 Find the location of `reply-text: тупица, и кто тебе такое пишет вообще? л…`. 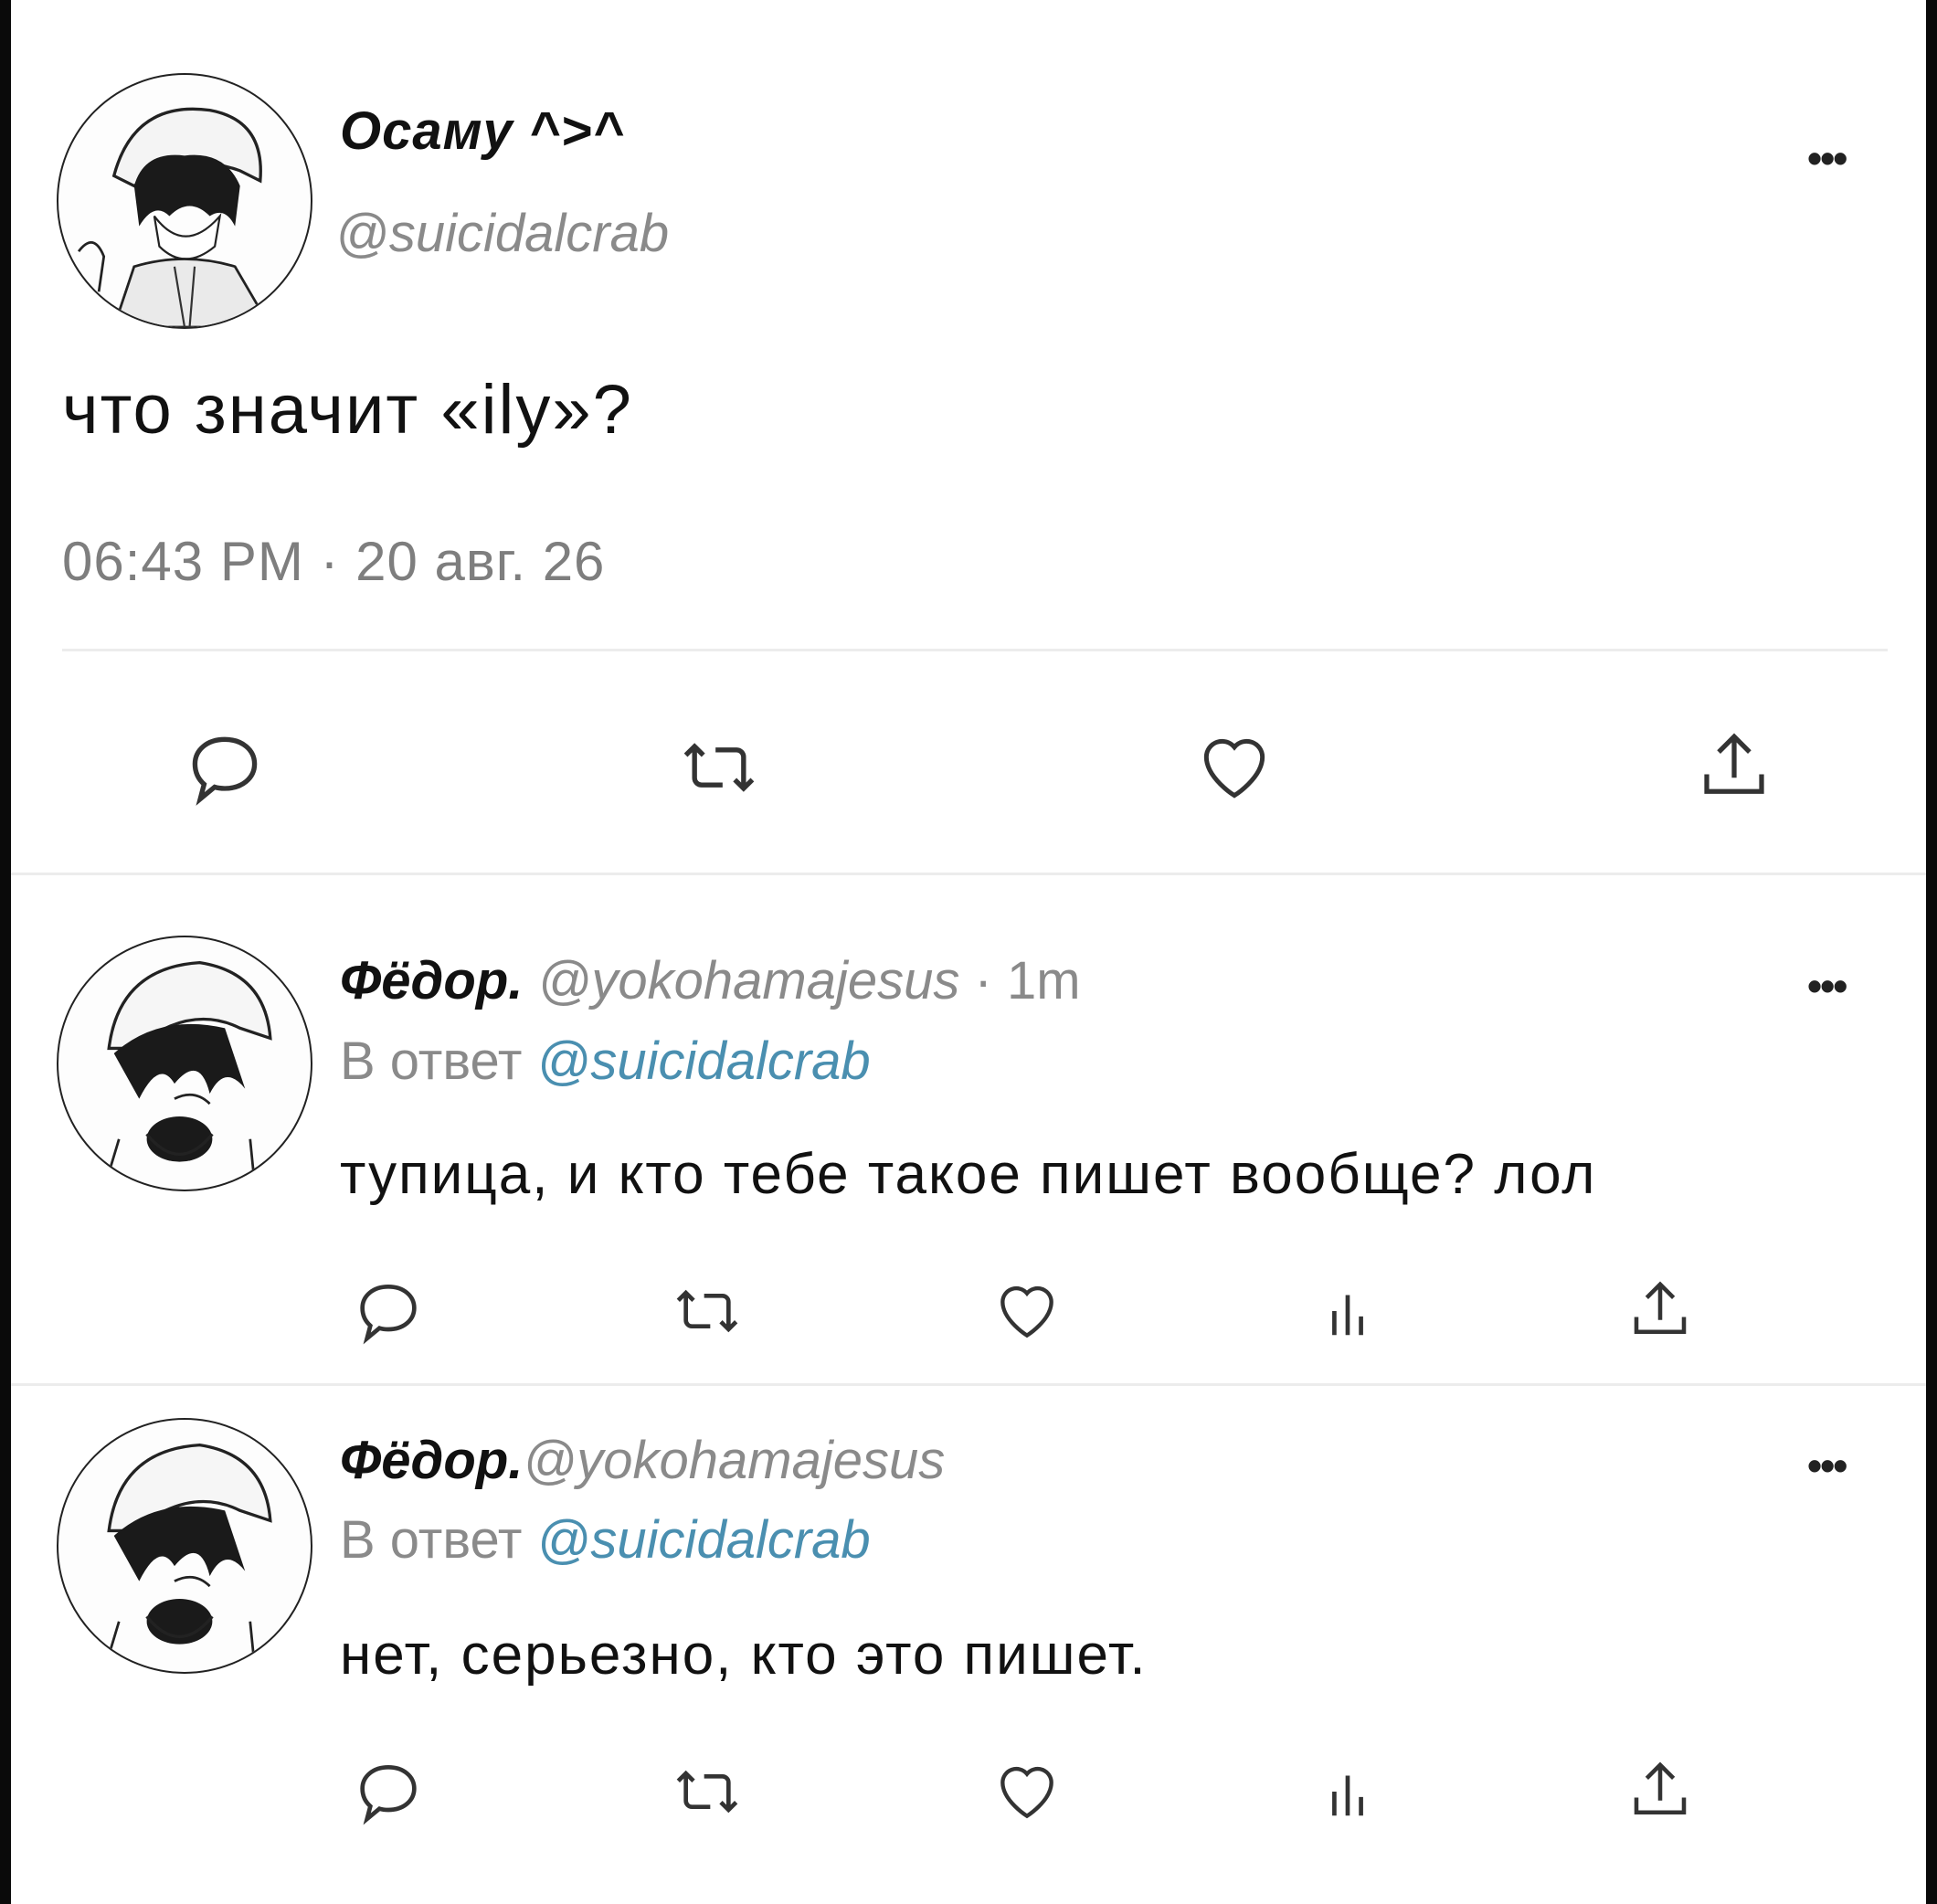

reply-text: тупица, и кто тебе такое пишет вообще? л… is located at coordinates (968, 1174).